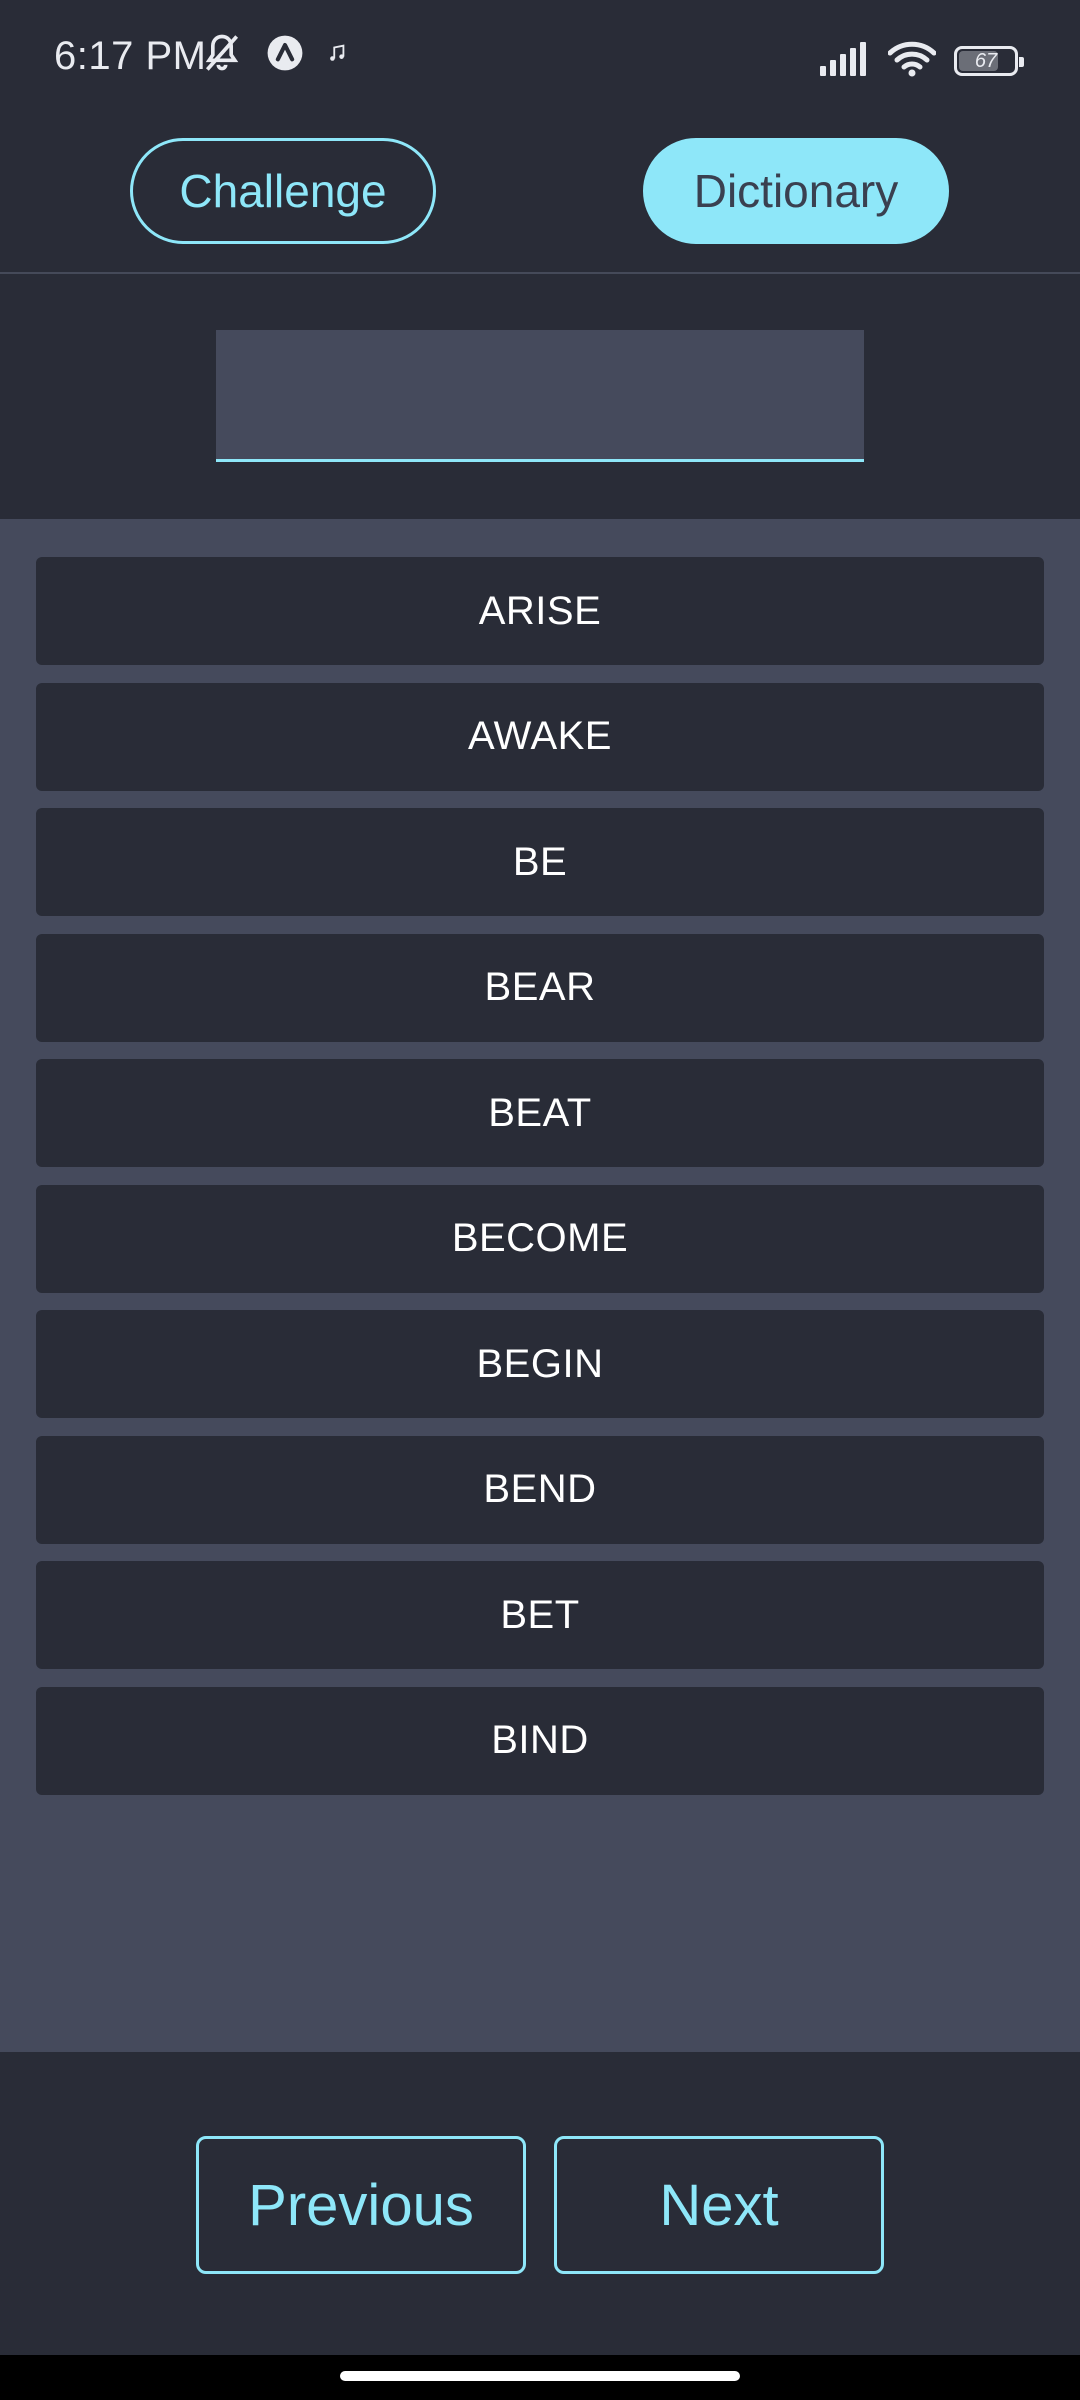  I want to click on wifi-icon, so click(912, 61).